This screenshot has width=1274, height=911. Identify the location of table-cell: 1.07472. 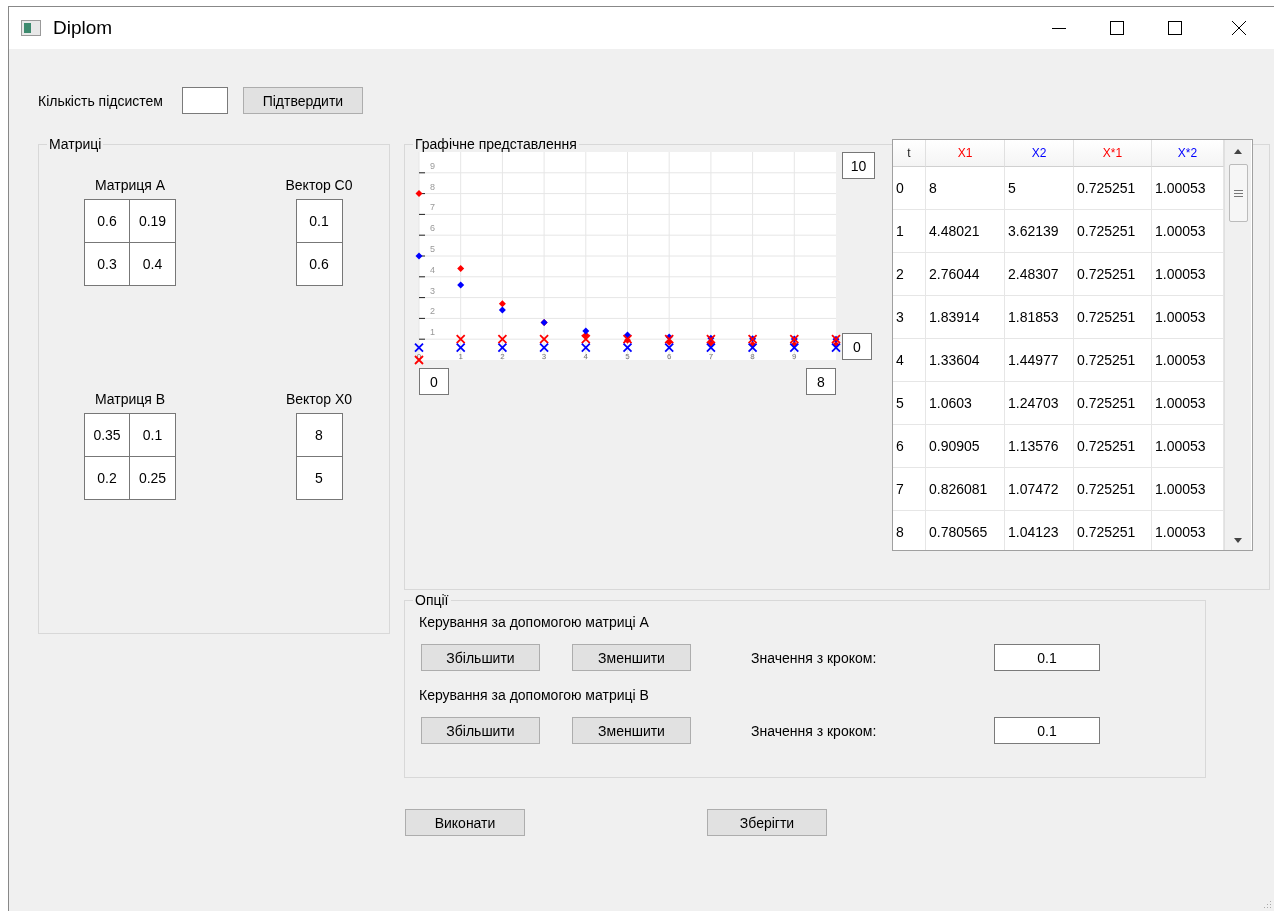
(1039, 489).